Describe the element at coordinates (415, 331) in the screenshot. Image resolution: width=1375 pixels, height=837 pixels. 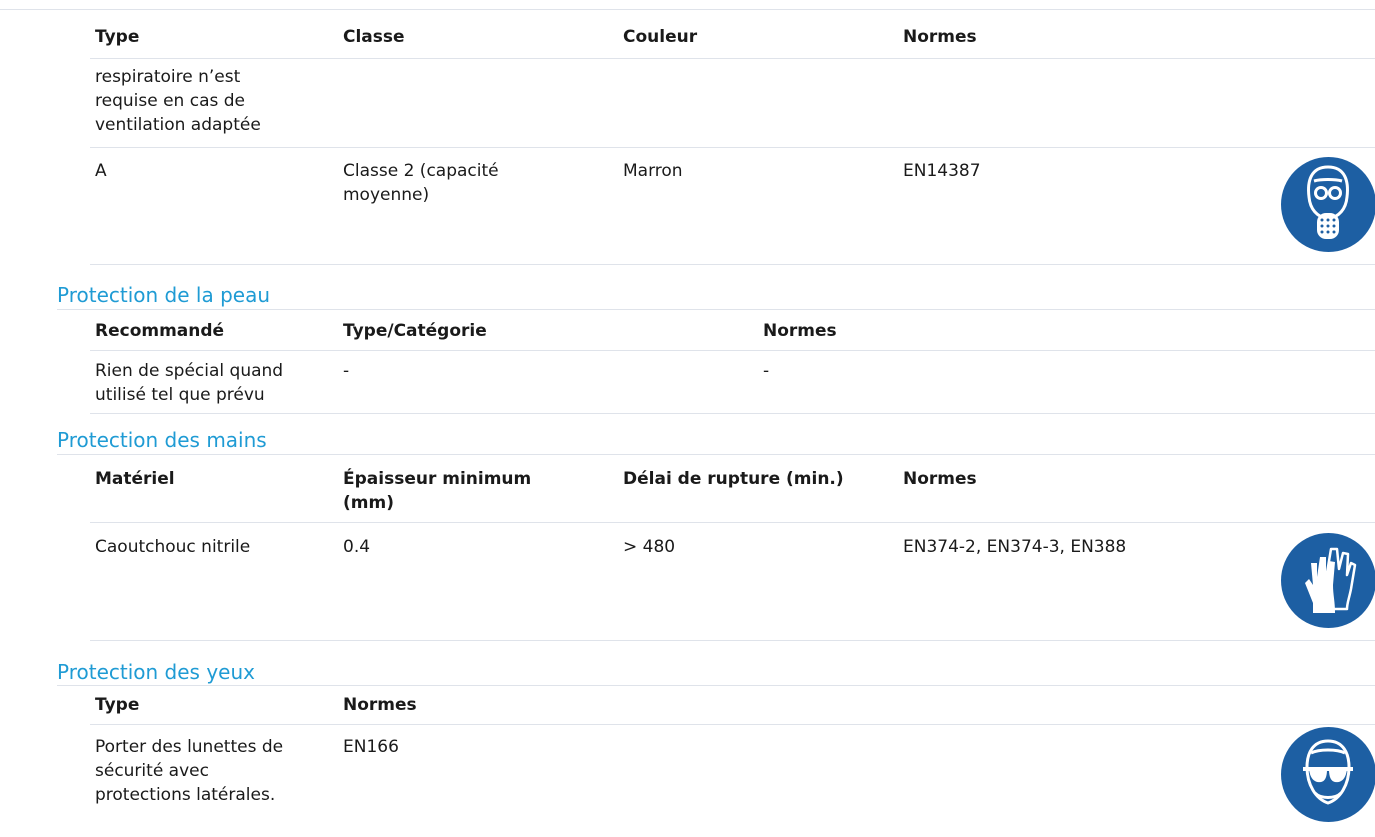
I see `skin-header-type: Type/Catégorie` at that location.